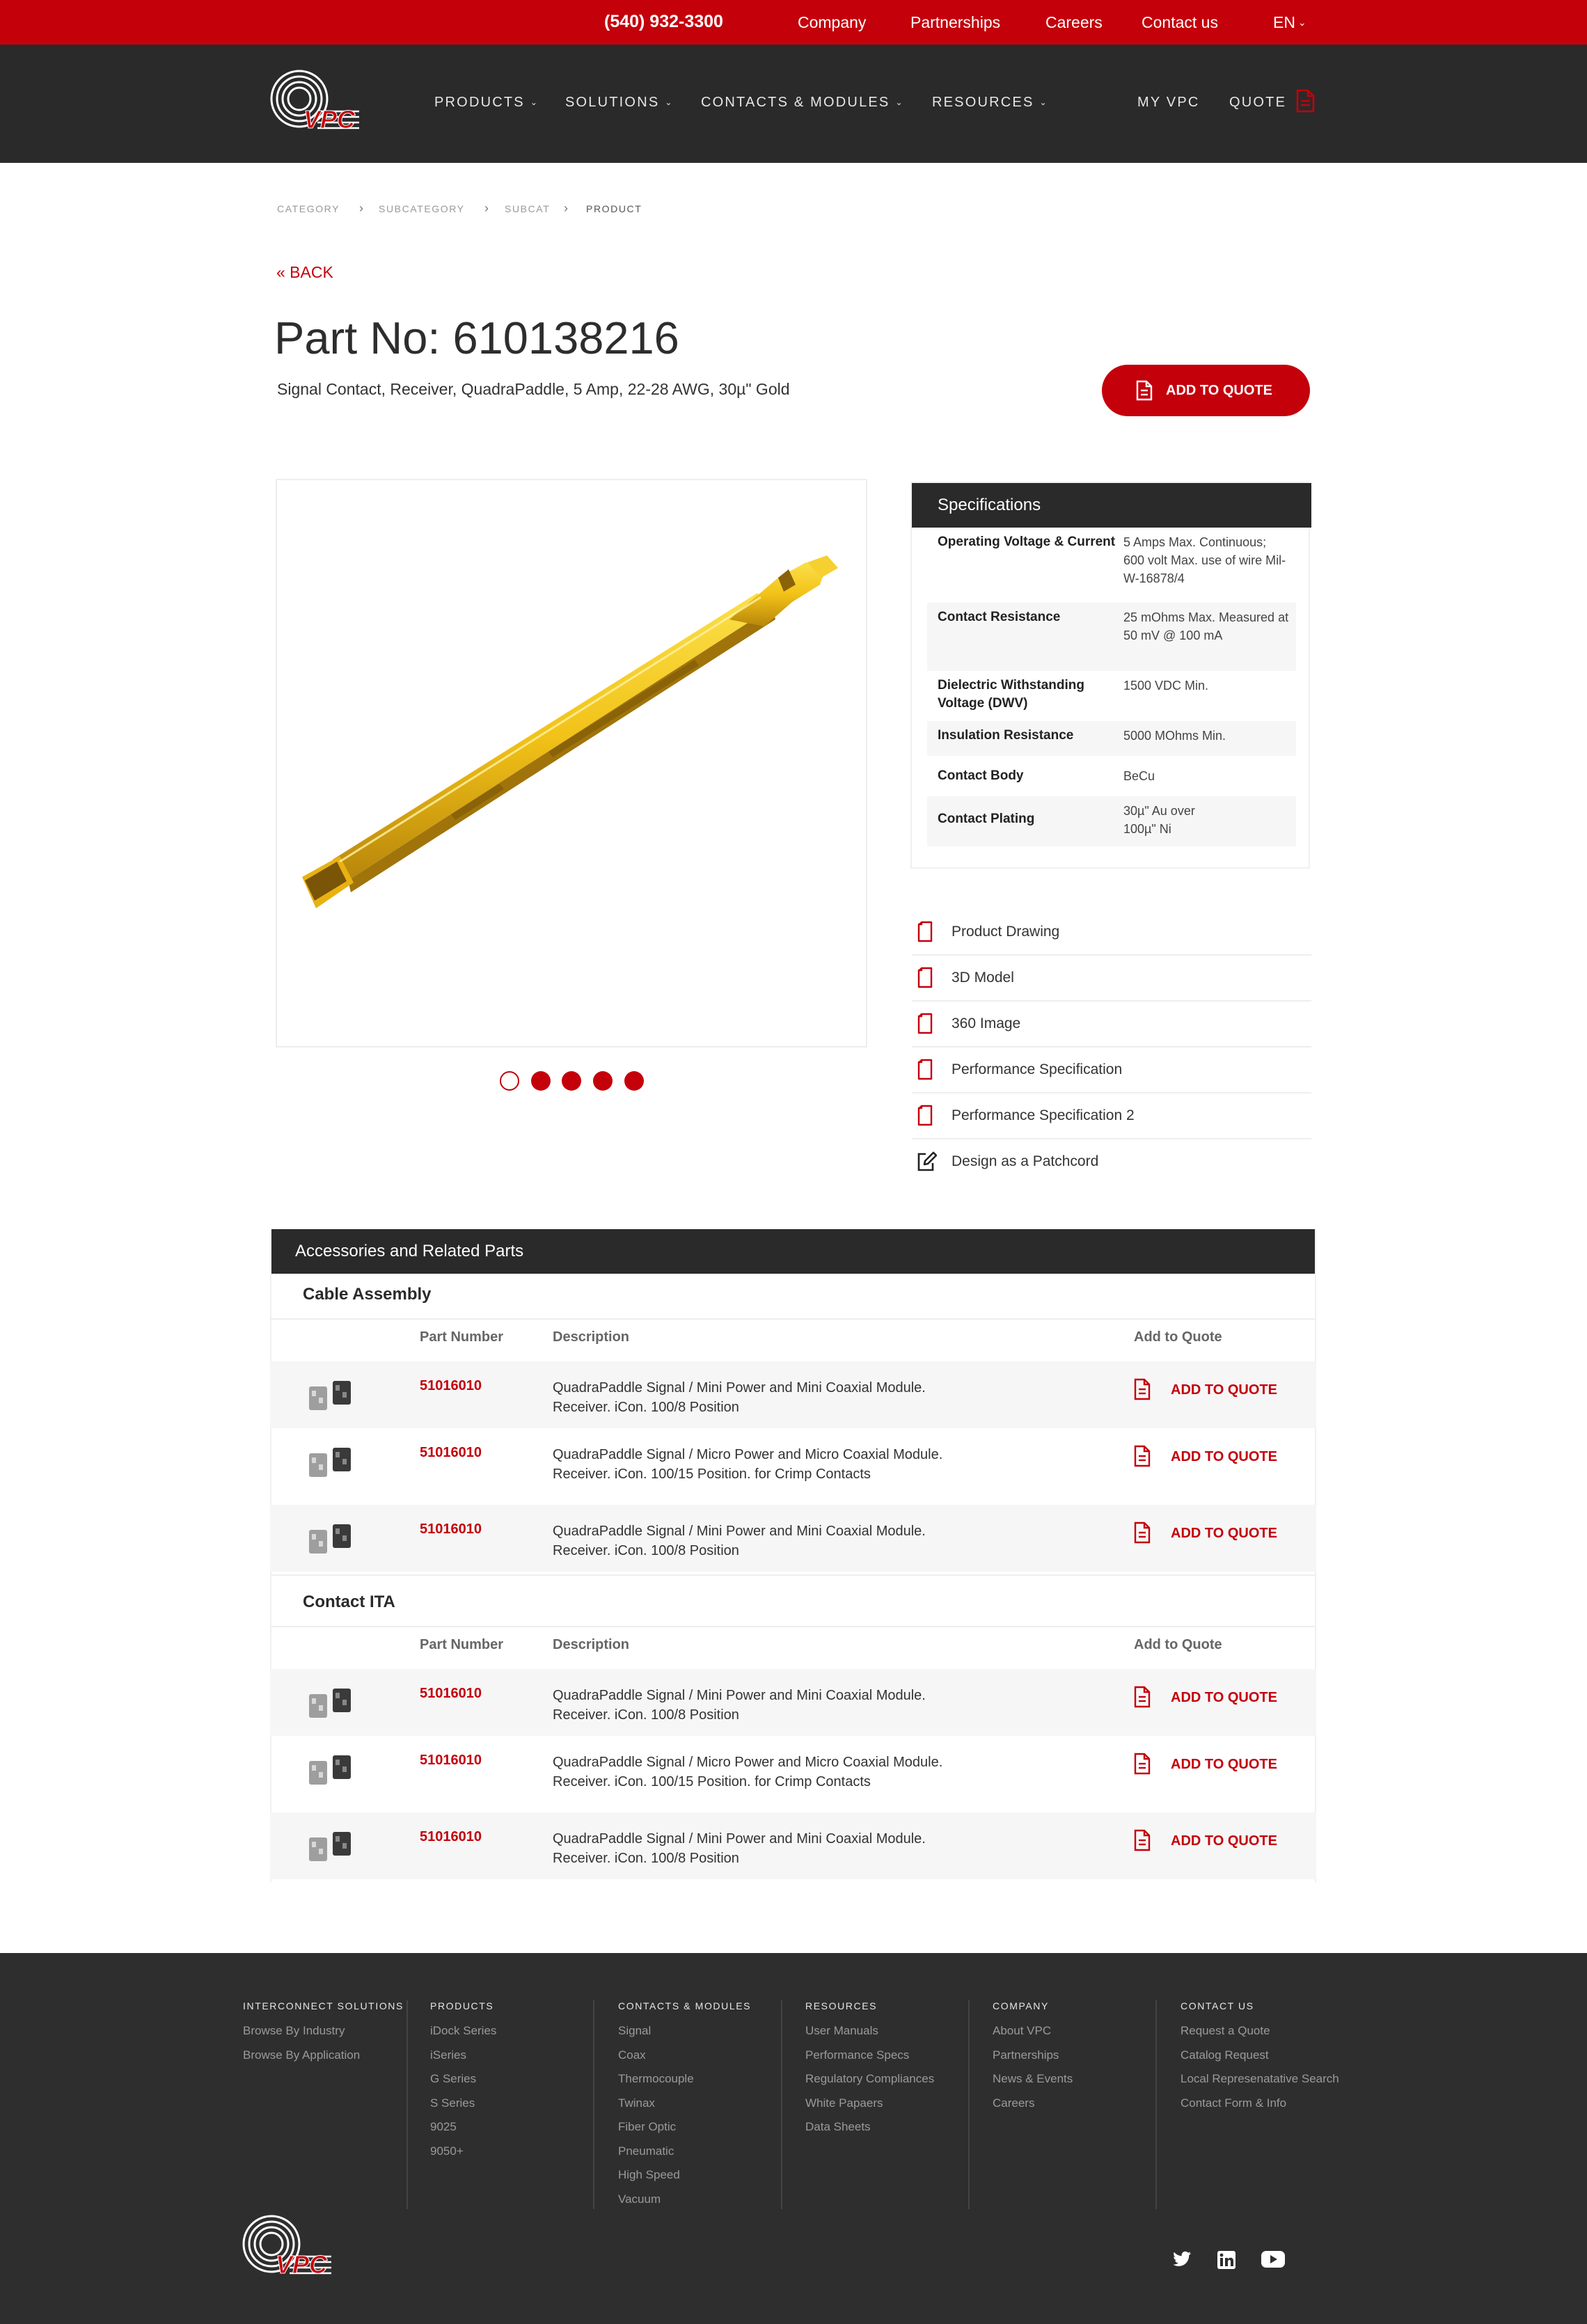 Image resolution: width=1587 pixels, height=2324 pixels. Describe the element at coordinates (330, 1539) in the screenshot. I see `module-thumbnail` at that location.